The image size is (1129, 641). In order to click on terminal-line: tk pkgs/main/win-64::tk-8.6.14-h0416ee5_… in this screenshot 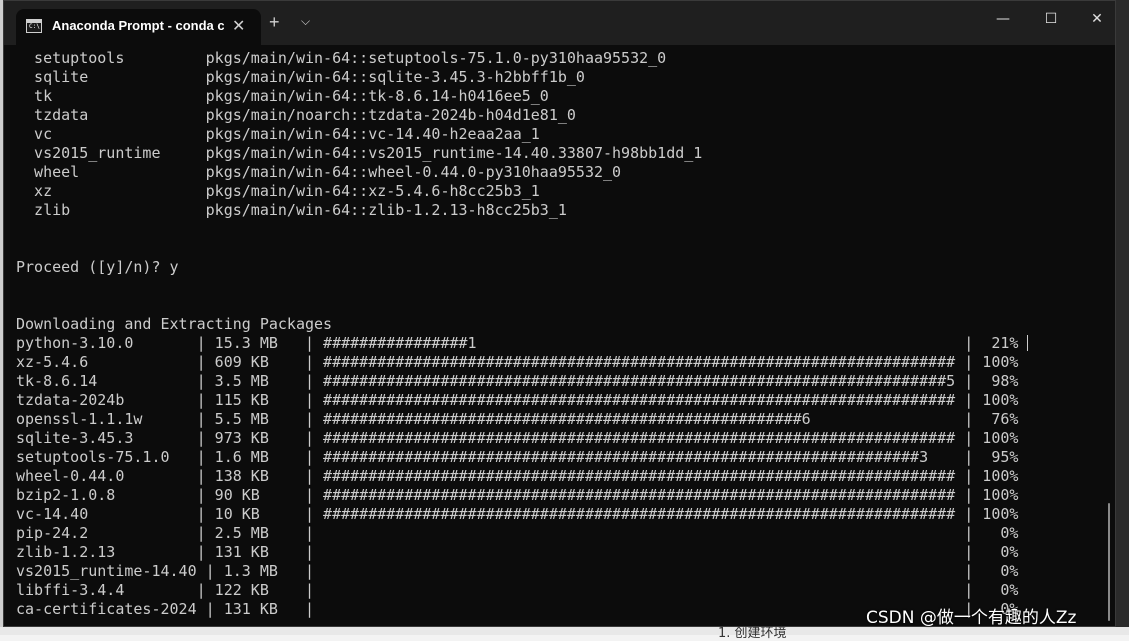, I will do `click(282, 96)`.